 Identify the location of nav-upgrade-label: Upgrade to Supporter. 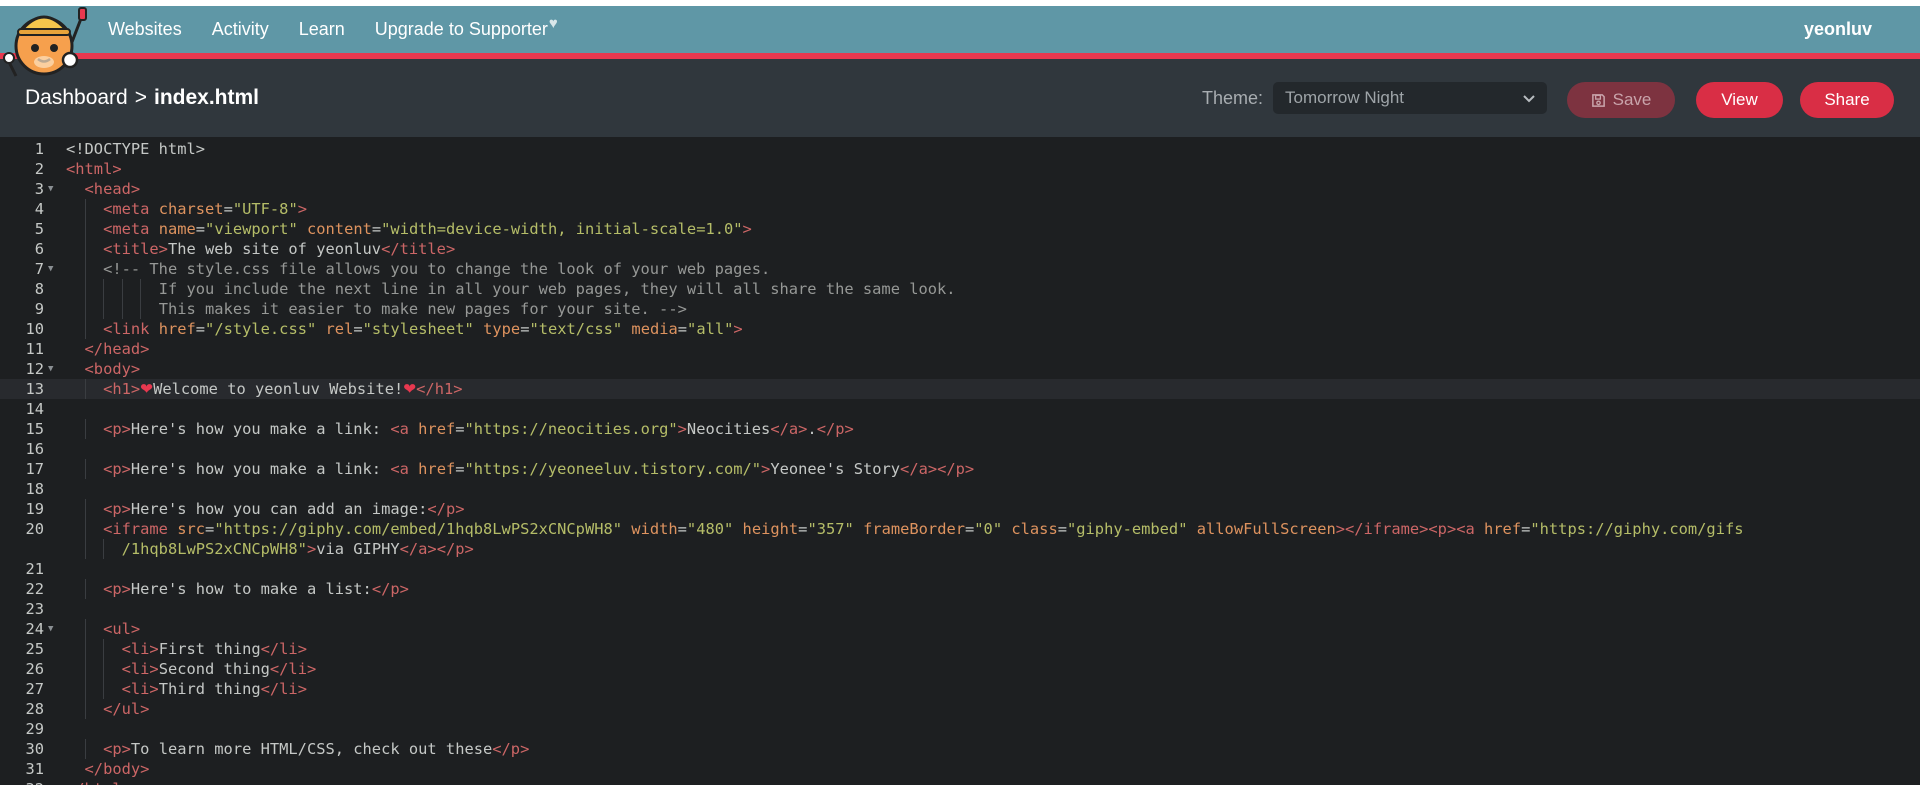
(461, 29).